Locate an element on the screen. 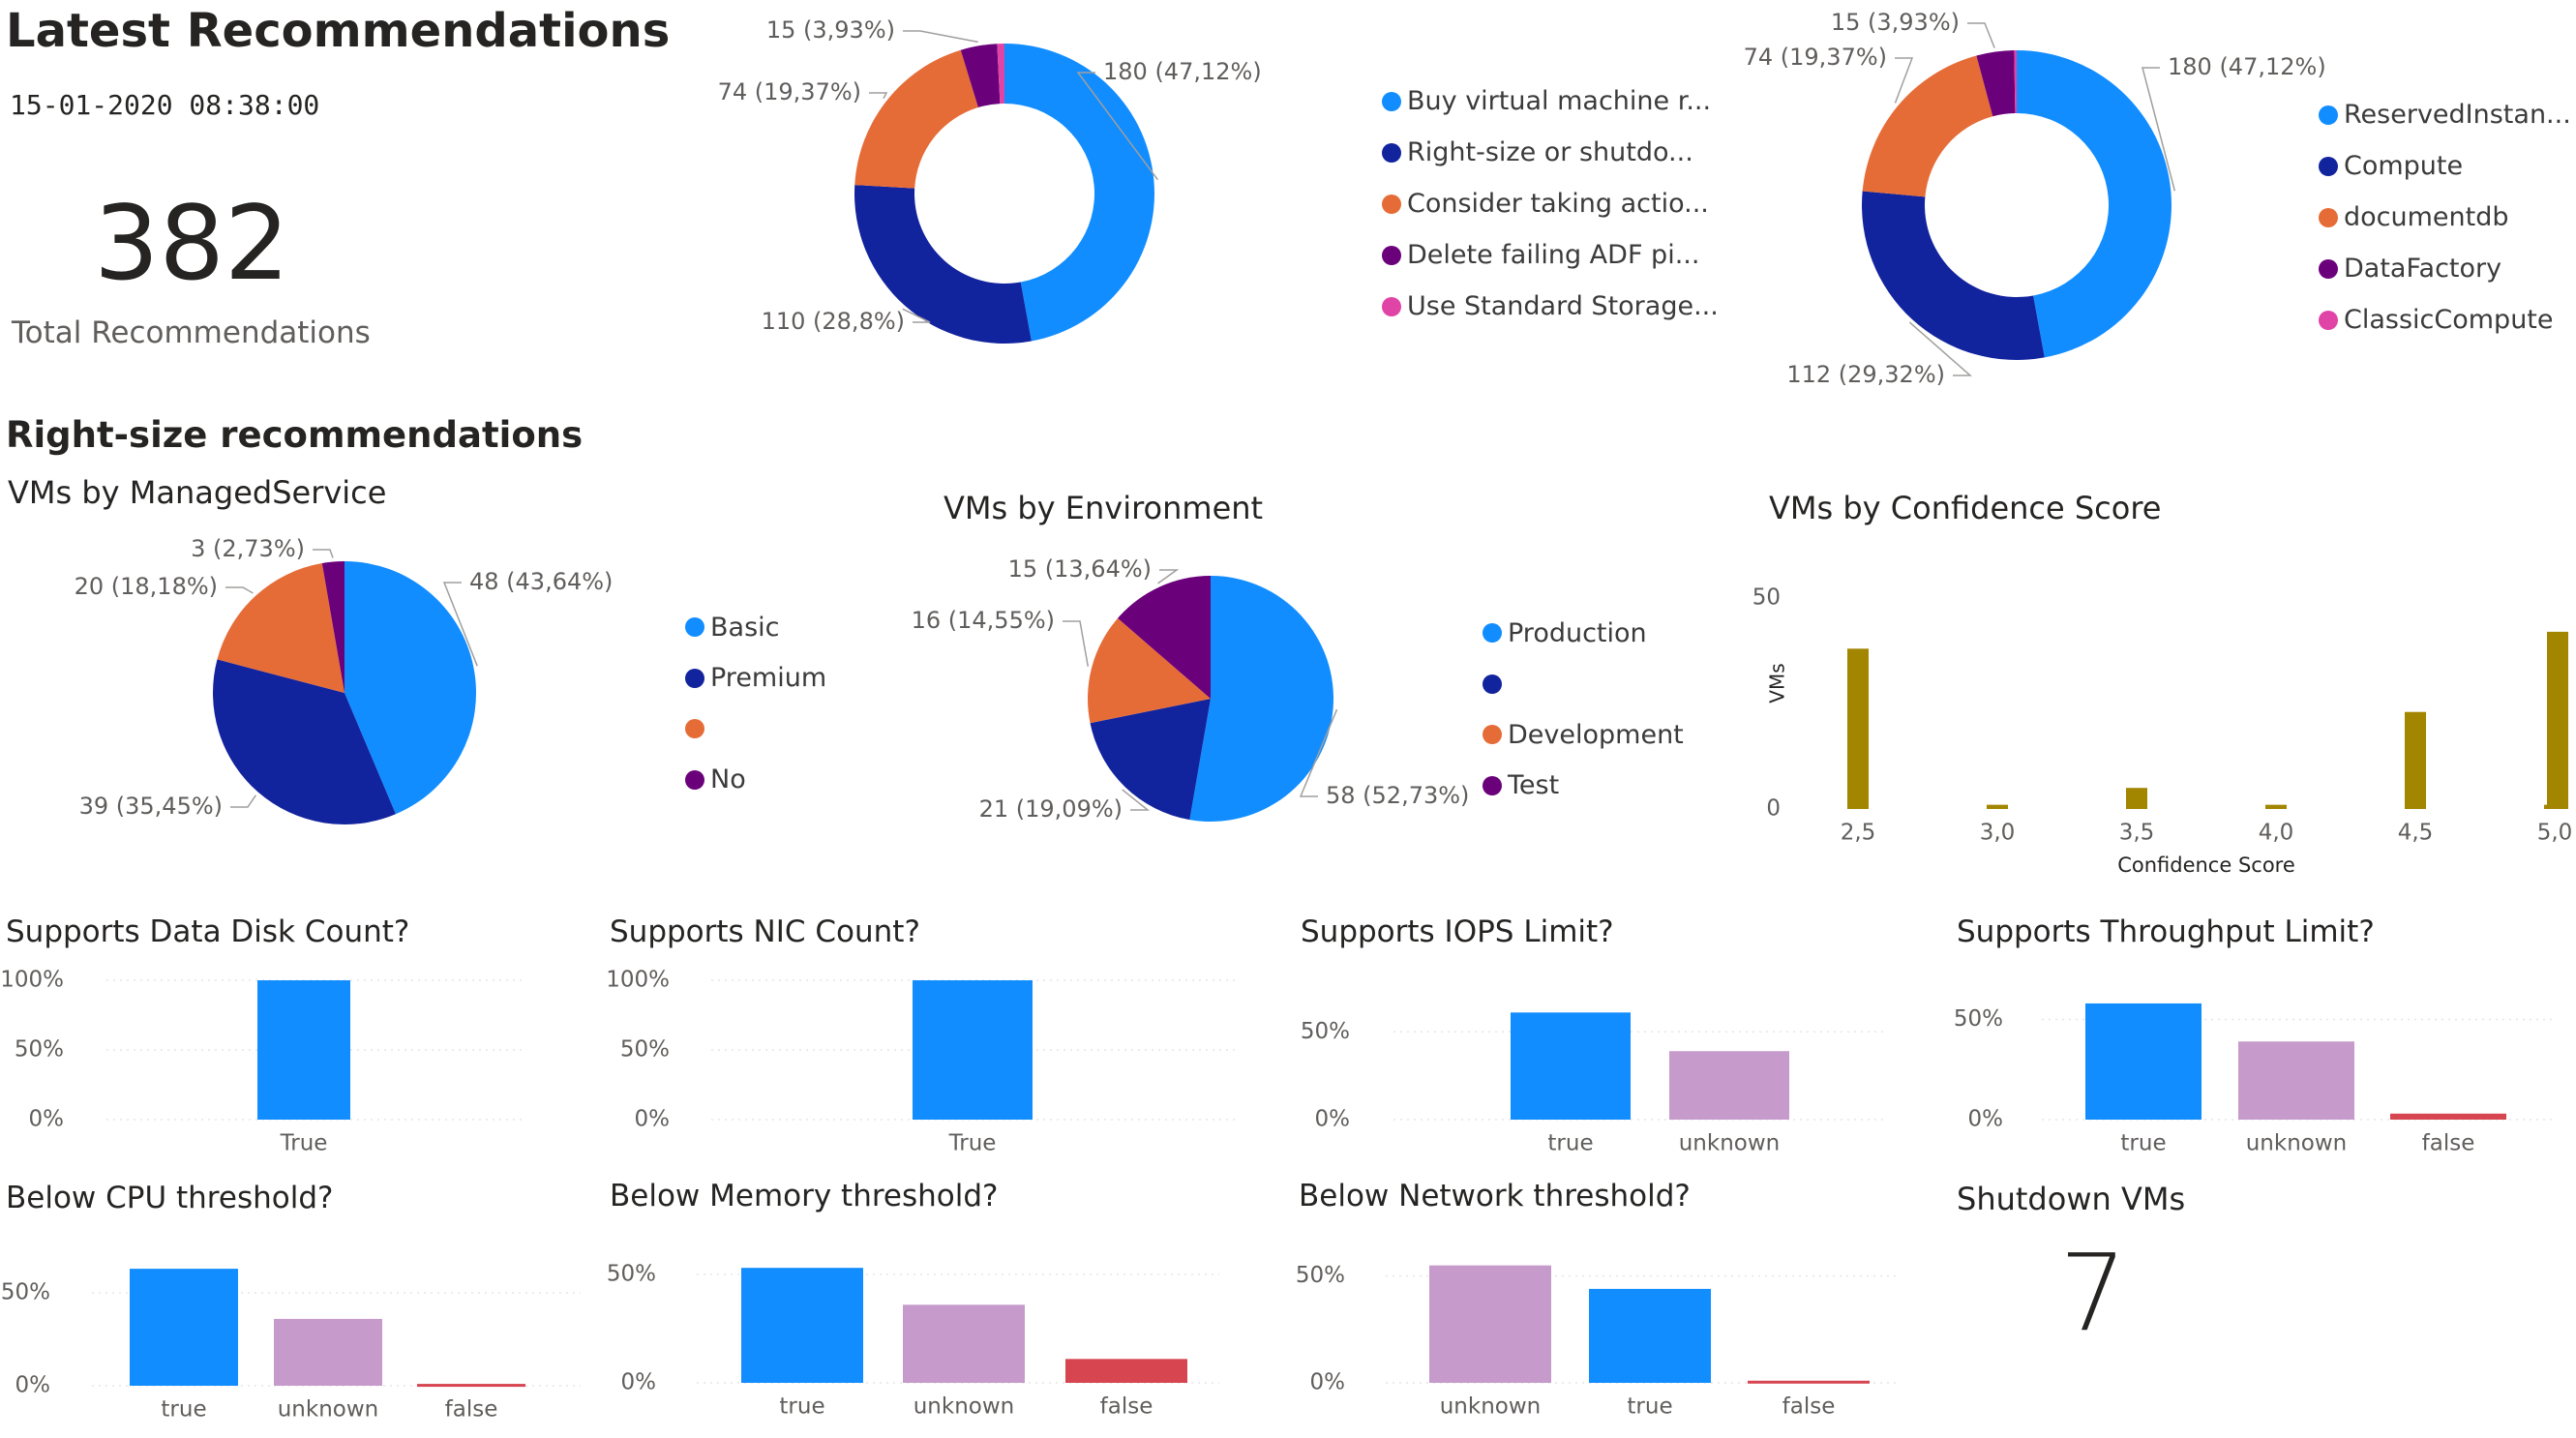 This screenshot has height=1438, width=2576. vms-by-confidence-x-tick-1: 3,0 is located at coordinates (1998, 833).